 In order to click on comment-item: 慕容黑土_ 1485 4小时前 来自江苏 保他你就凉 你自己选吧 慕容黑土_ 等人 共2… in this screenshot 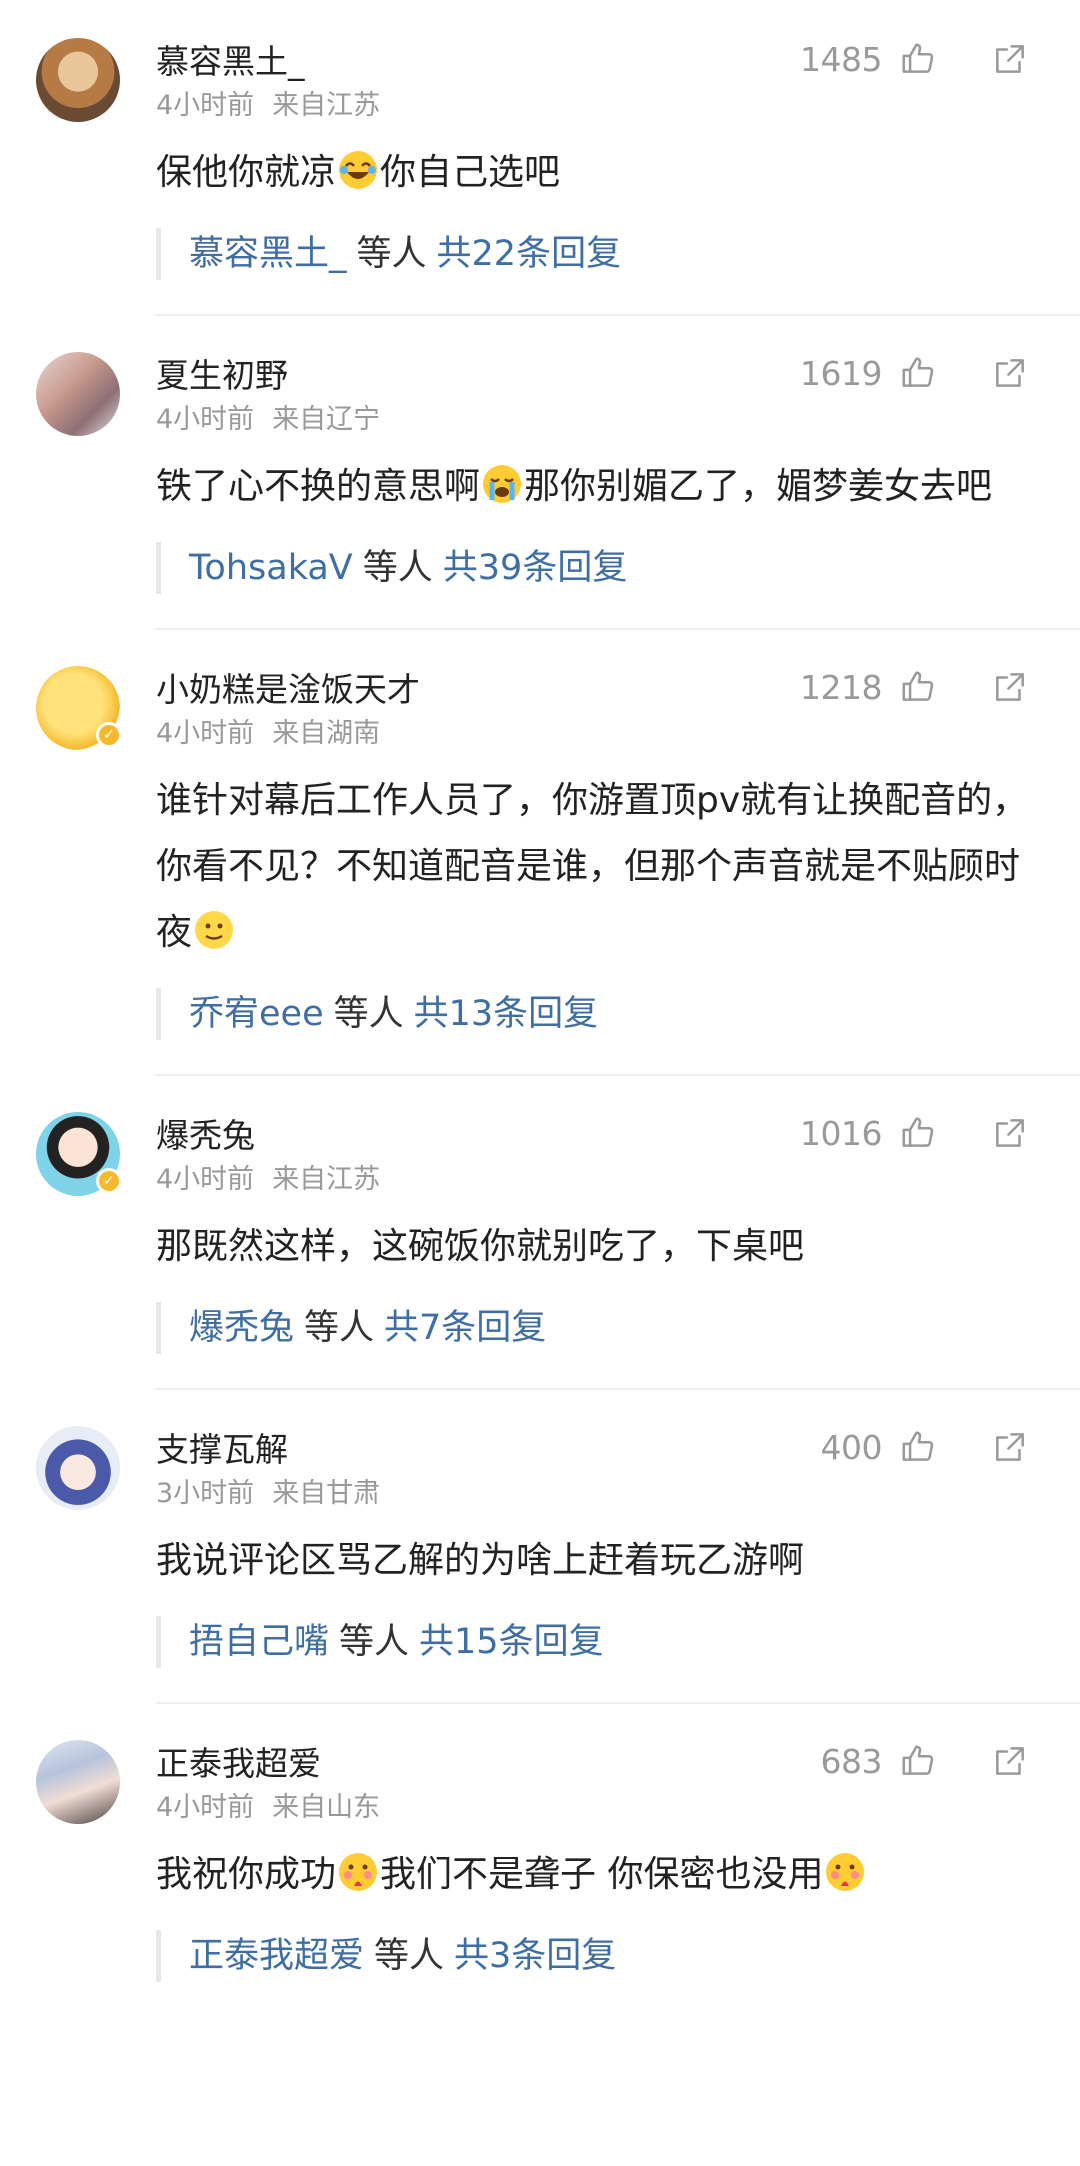, I will do `click(540, 157)`.